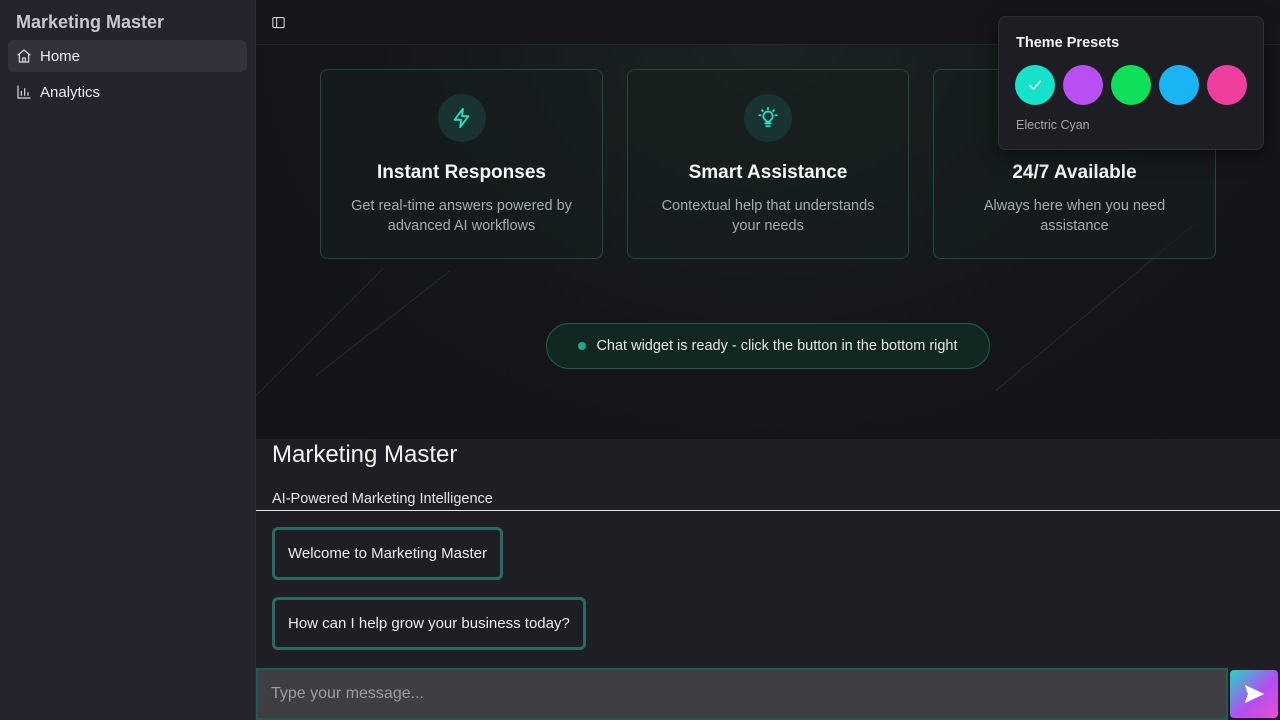  I want to click on sidebar-toggle-button, so click(278, 22).